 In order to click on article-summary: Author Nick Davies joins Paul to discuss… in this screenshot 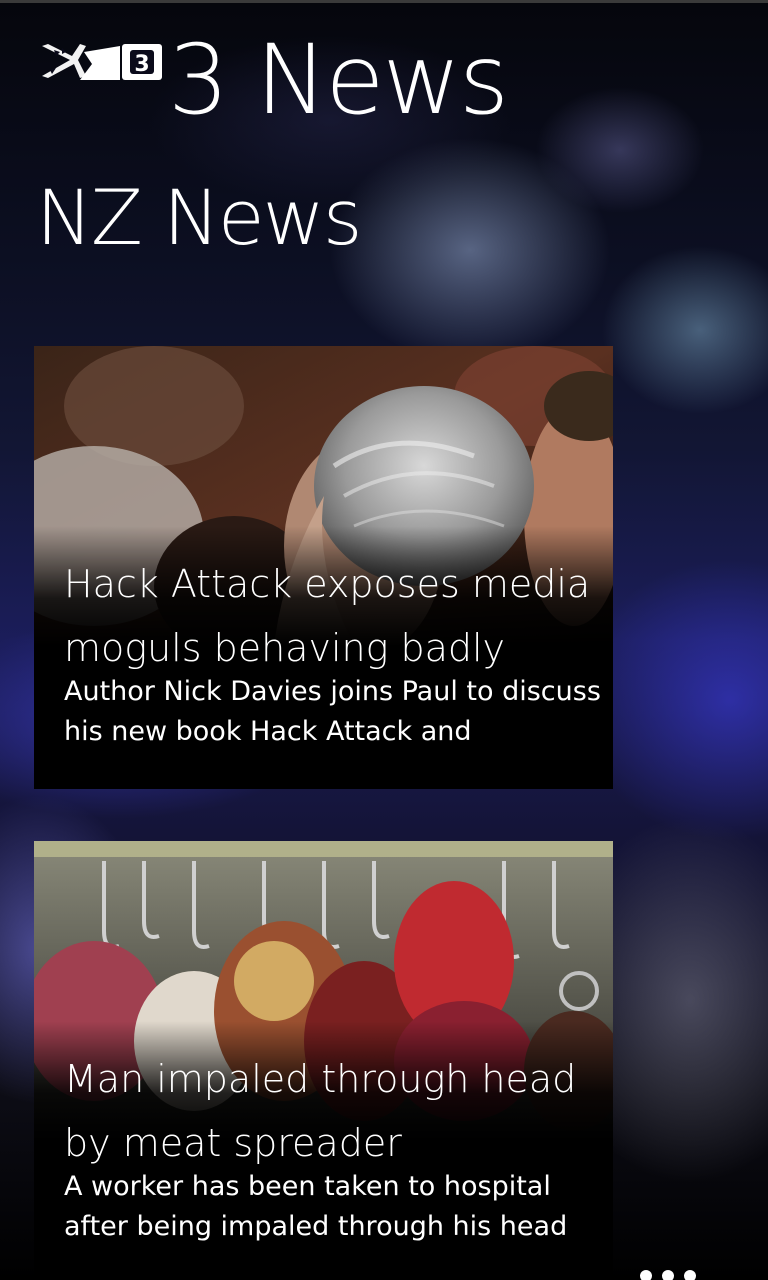, I will do `click(332, 711)`.